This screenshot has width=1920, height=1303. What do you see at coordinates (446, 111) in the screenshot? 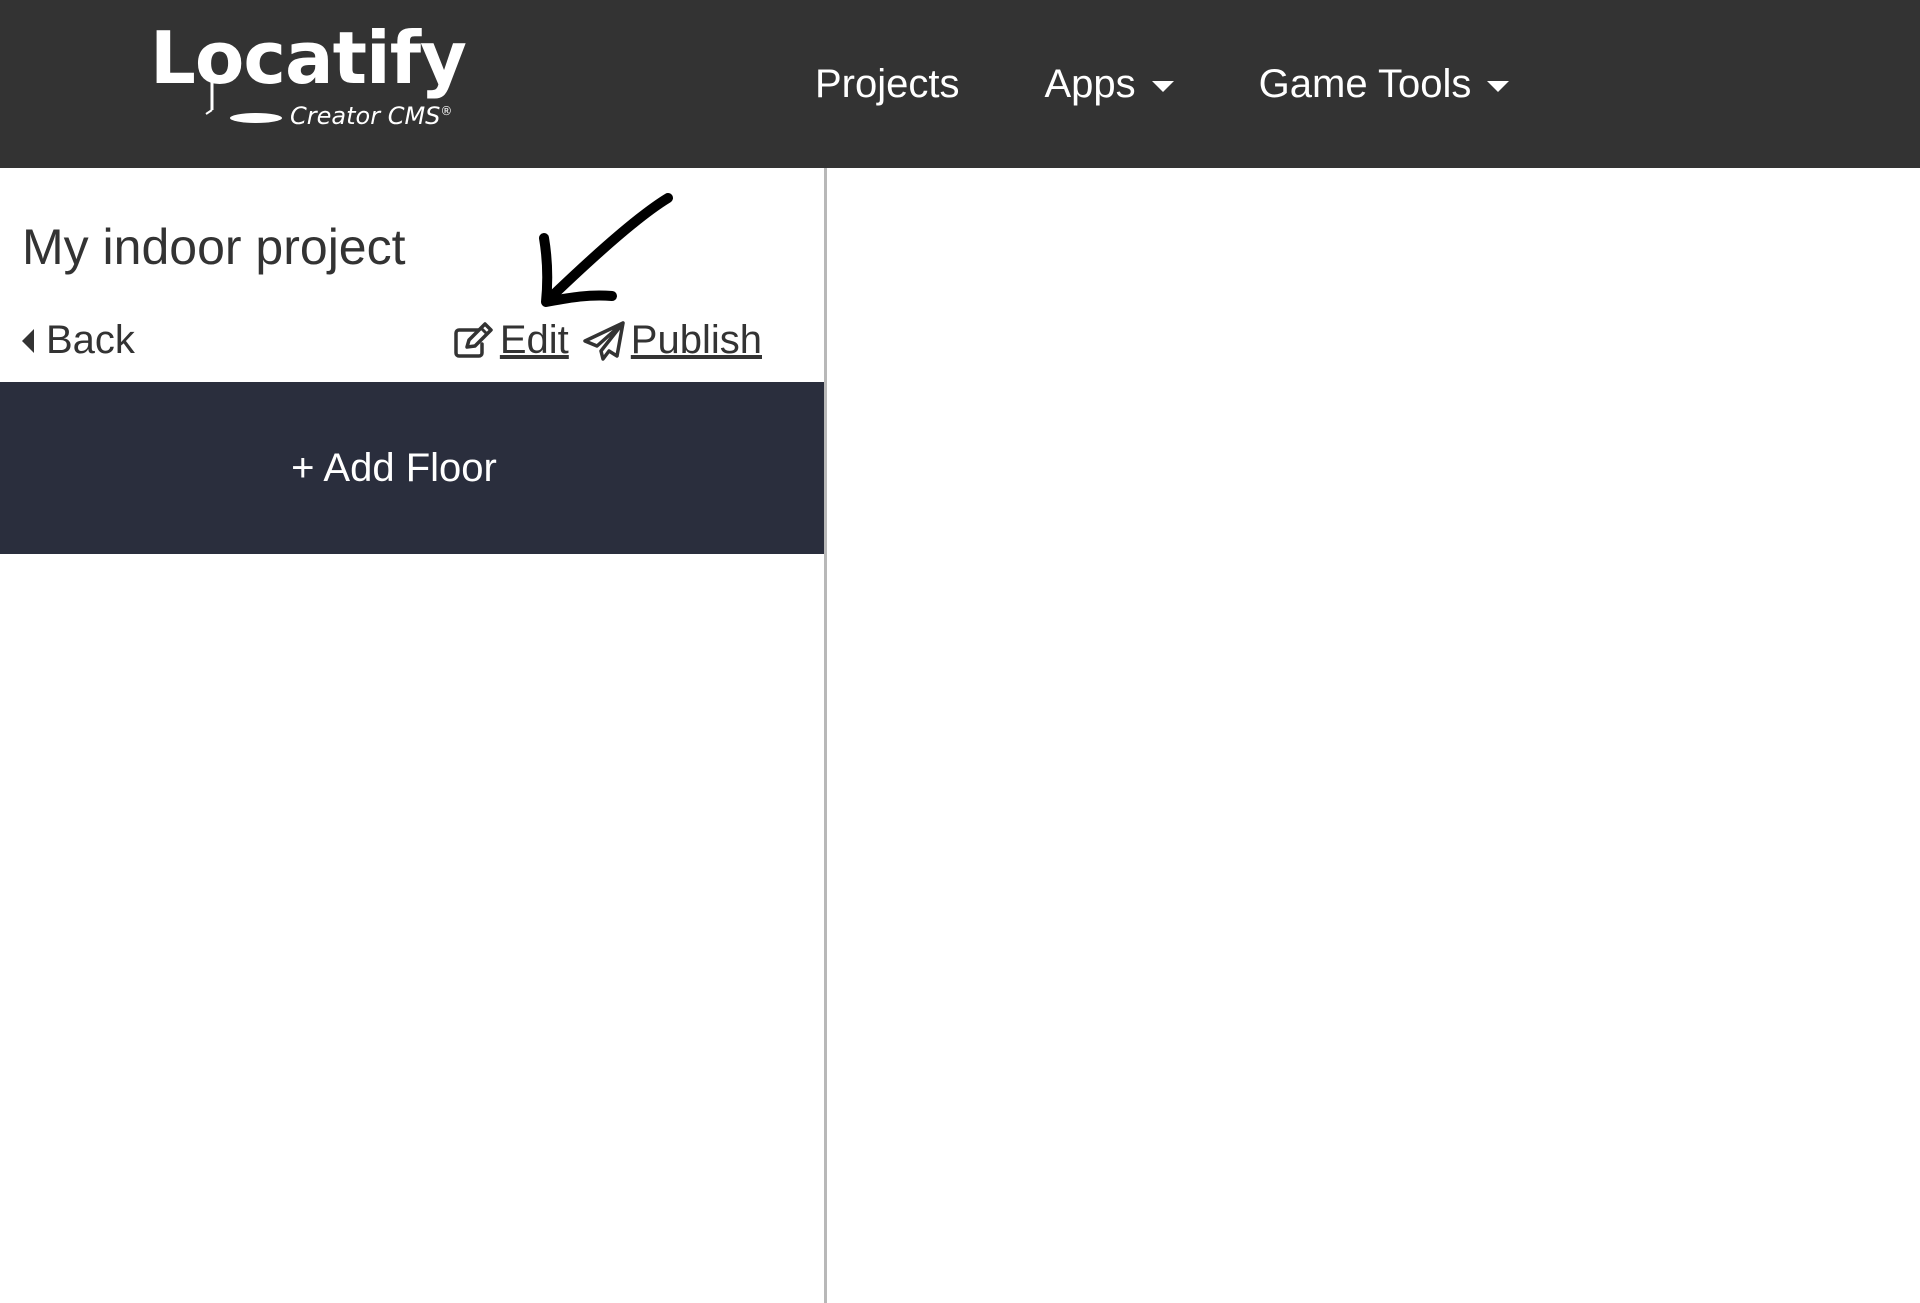
I see `logo-trademark: ®` at bounding box center [446, 111].